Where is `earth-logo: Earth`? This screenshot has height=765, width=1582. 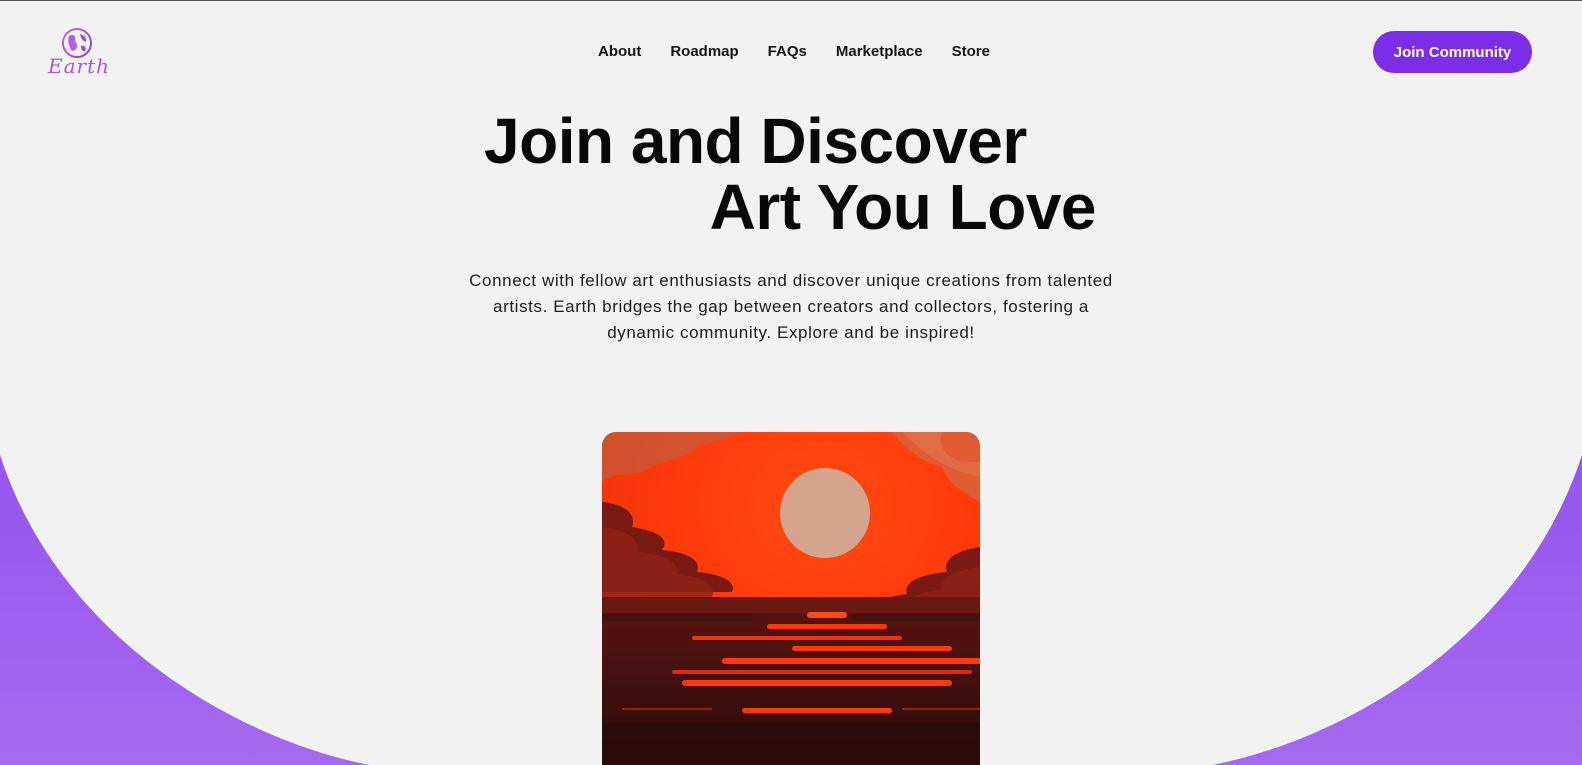
earth-logo: Earth is located at coordinates (79, 56).